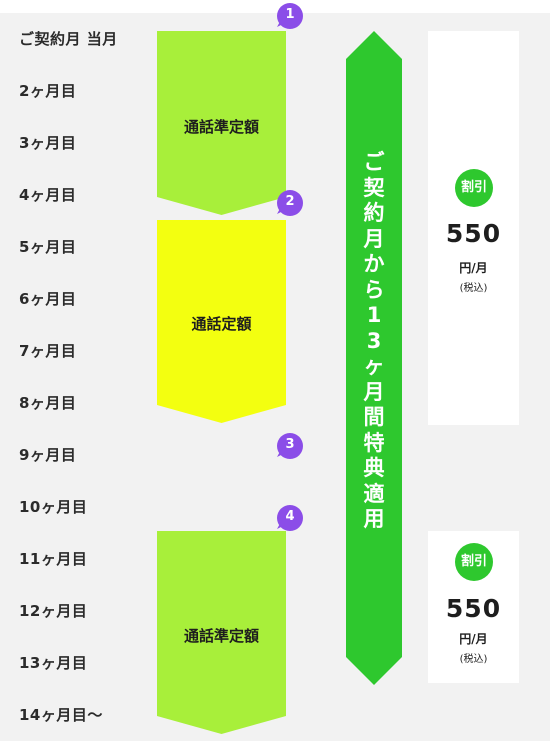 This screenshot has width=550, height=741. Describe the element at coordinates (48, 247) in the screenshot. I see `month-label: 5ヶ月目` at that location.